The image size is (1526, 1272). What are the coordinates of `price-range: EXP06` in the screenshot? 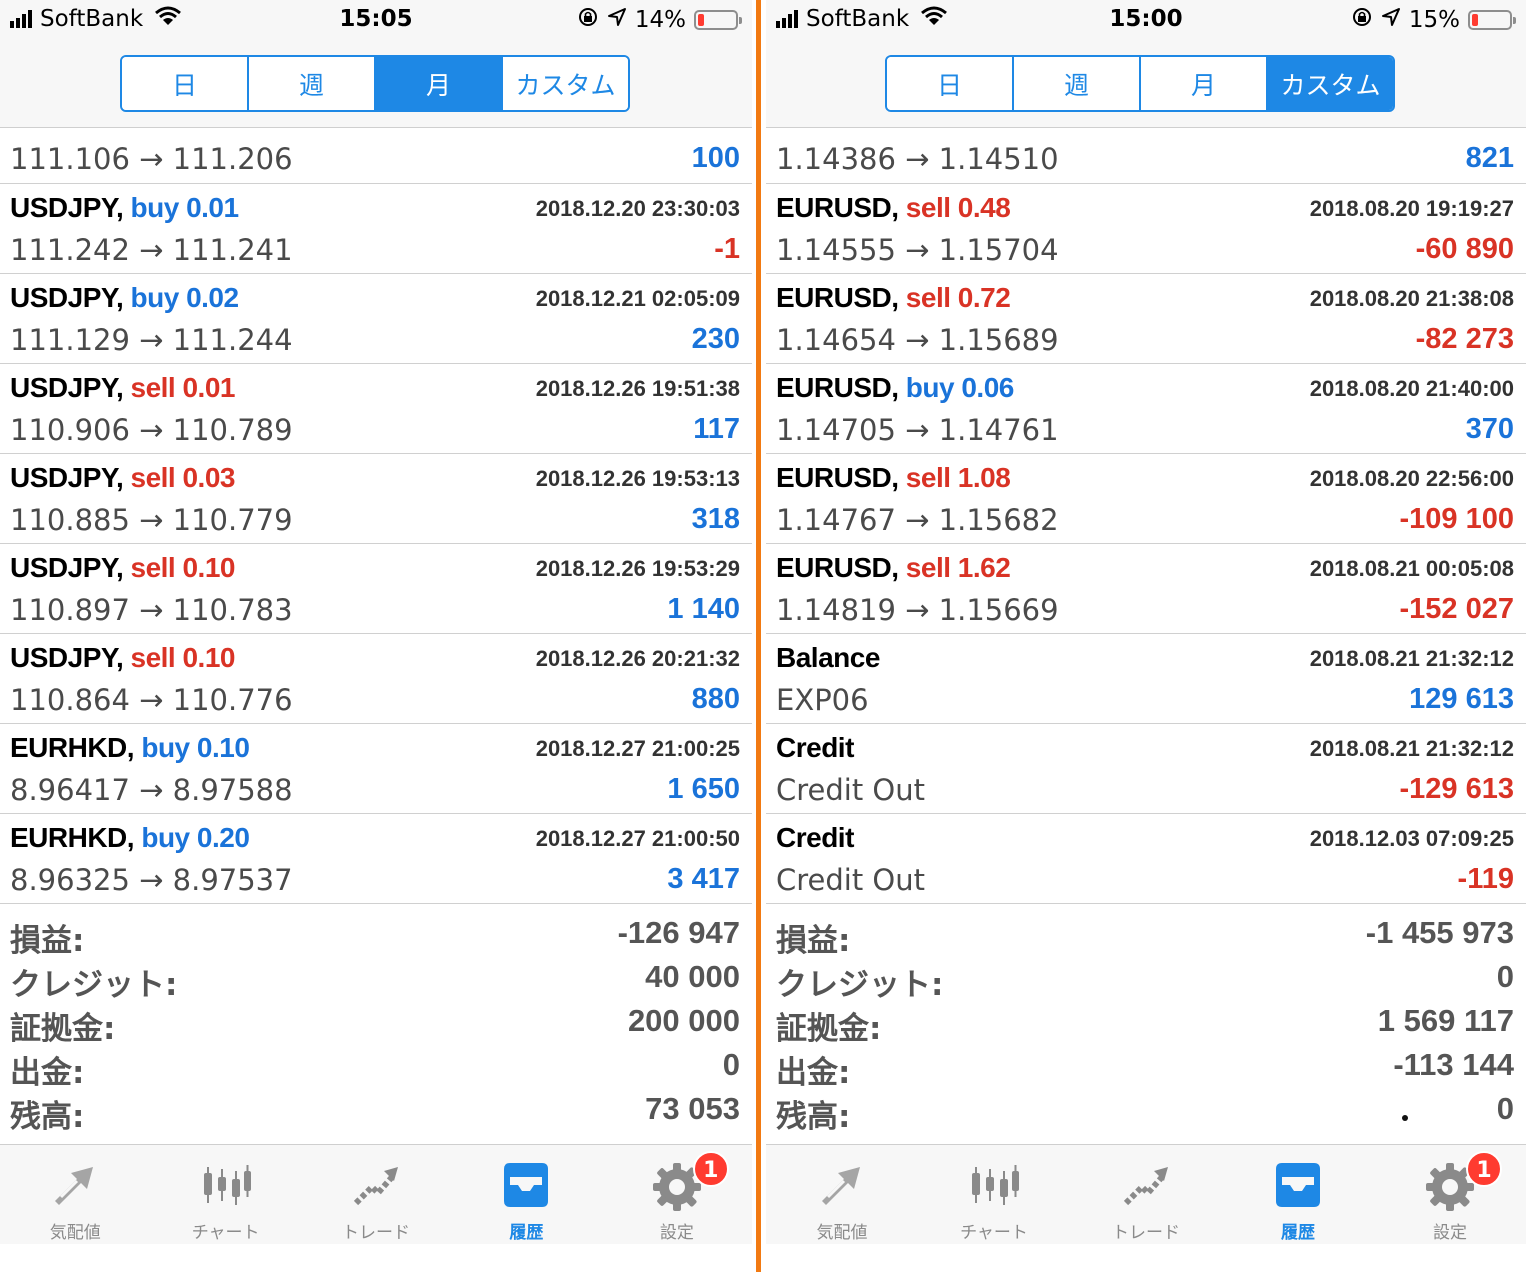 It's located at (822, 700).